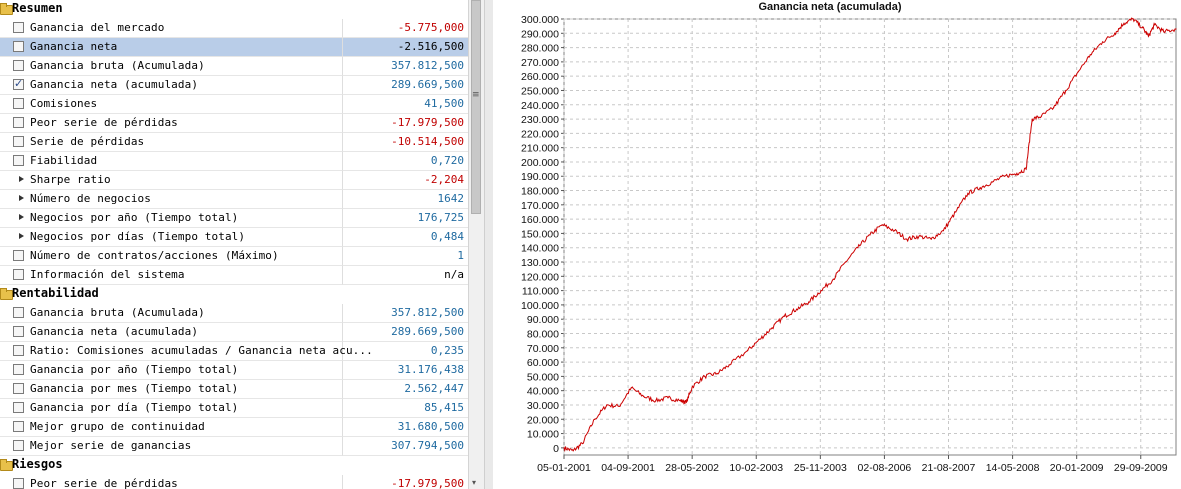 The image size is (1181, 489). What do you see at coordinates (171, 218) in the screenshot?
I see `property-name-cell: Negocios por año (Tiempo total)` at bounding box center [171, 218].